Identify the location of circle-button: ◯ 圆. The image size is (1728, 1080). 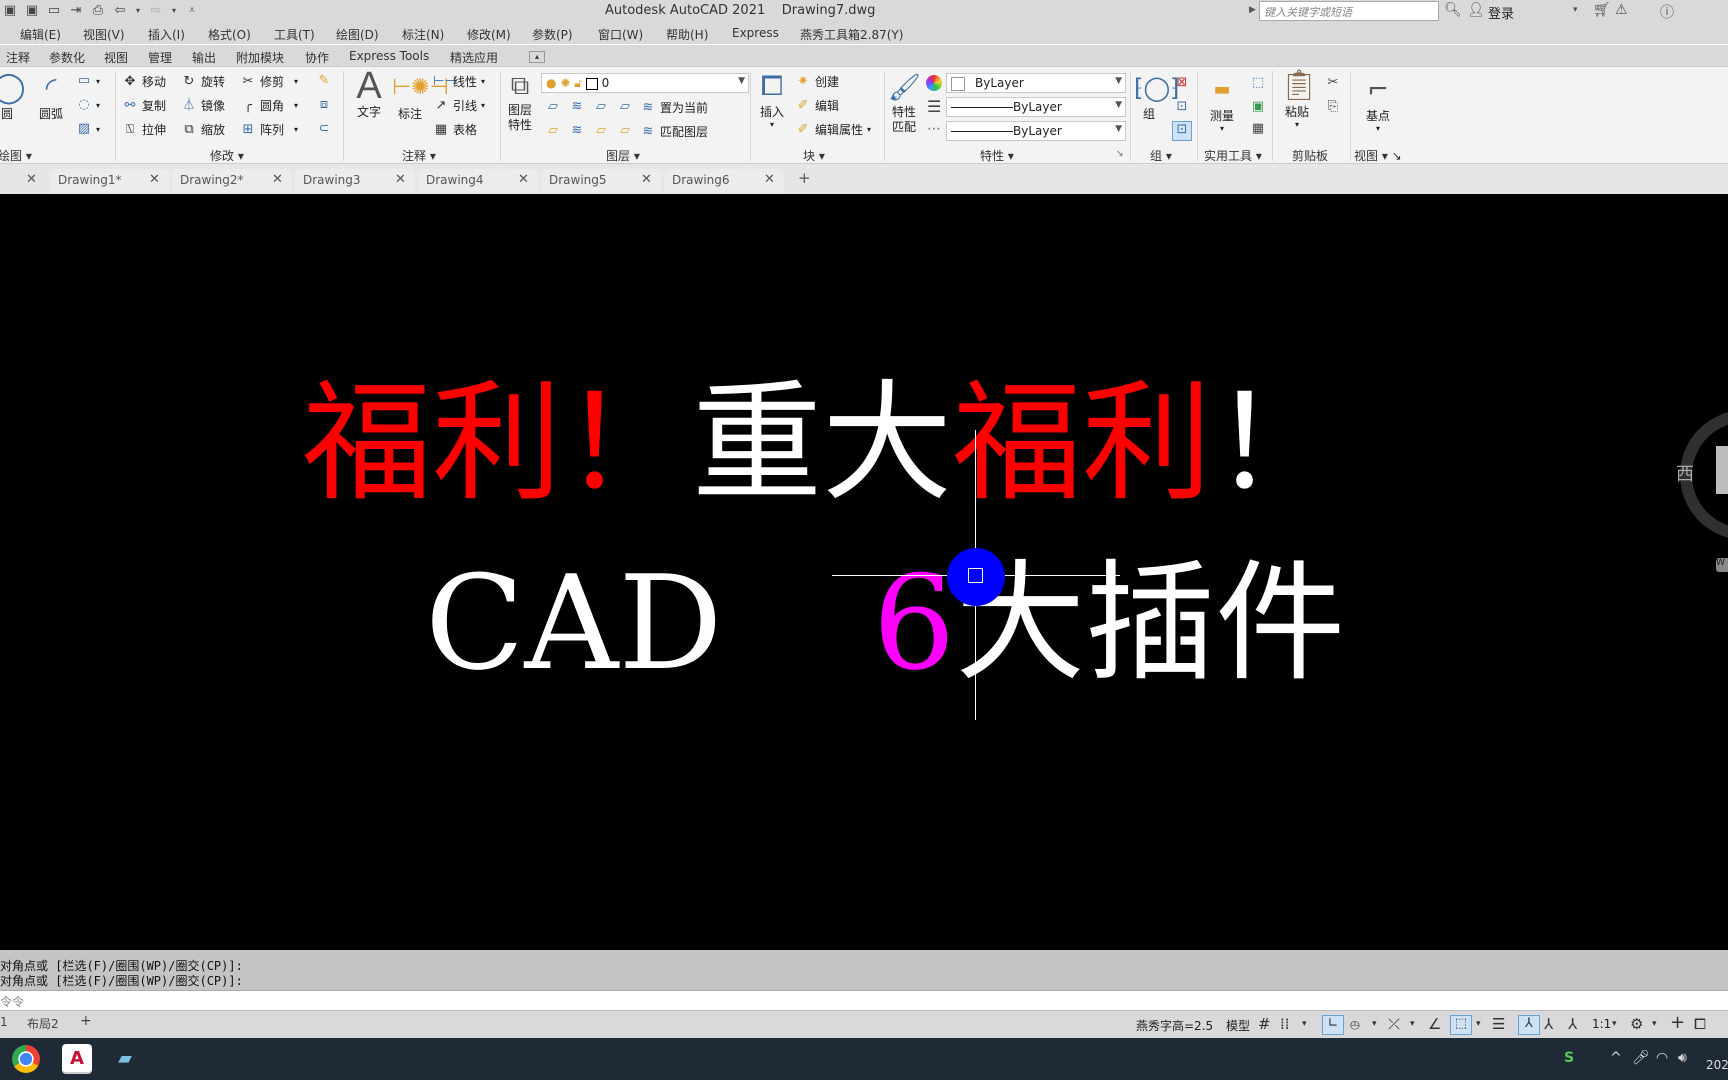
(13, 96).